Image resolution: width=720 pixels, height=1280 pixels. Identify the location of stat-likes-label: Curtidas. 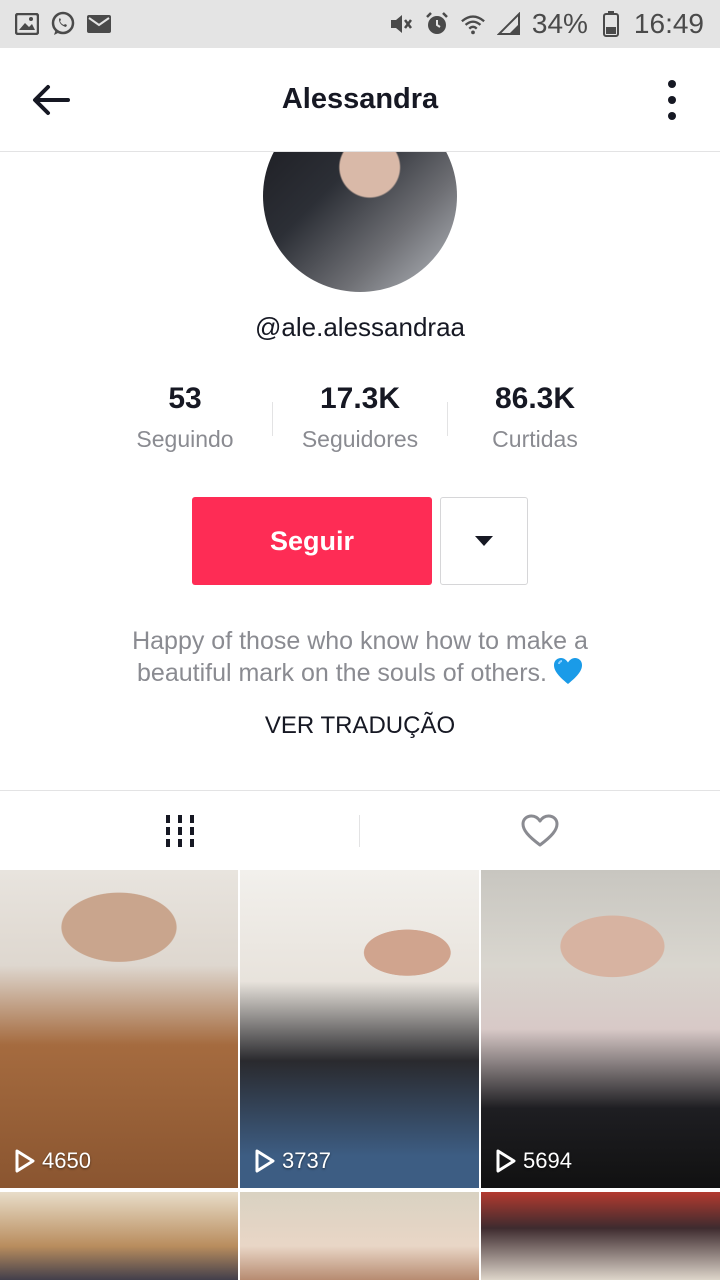
(535, 439).